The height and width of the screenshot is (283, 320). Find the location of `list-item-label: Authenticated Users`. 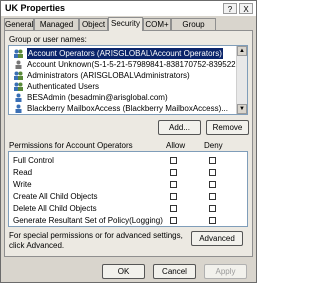

list-item-label: Authenticated Users is located at coordinates (63, 86).